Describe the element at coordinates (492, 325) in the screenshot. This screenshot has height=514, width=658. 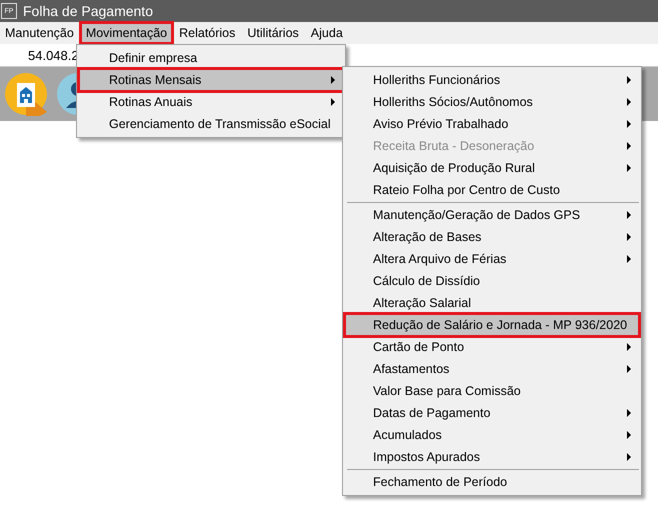
I see `menu-item: Redução de Salário e Jornada - MP 936/2020` at that location.